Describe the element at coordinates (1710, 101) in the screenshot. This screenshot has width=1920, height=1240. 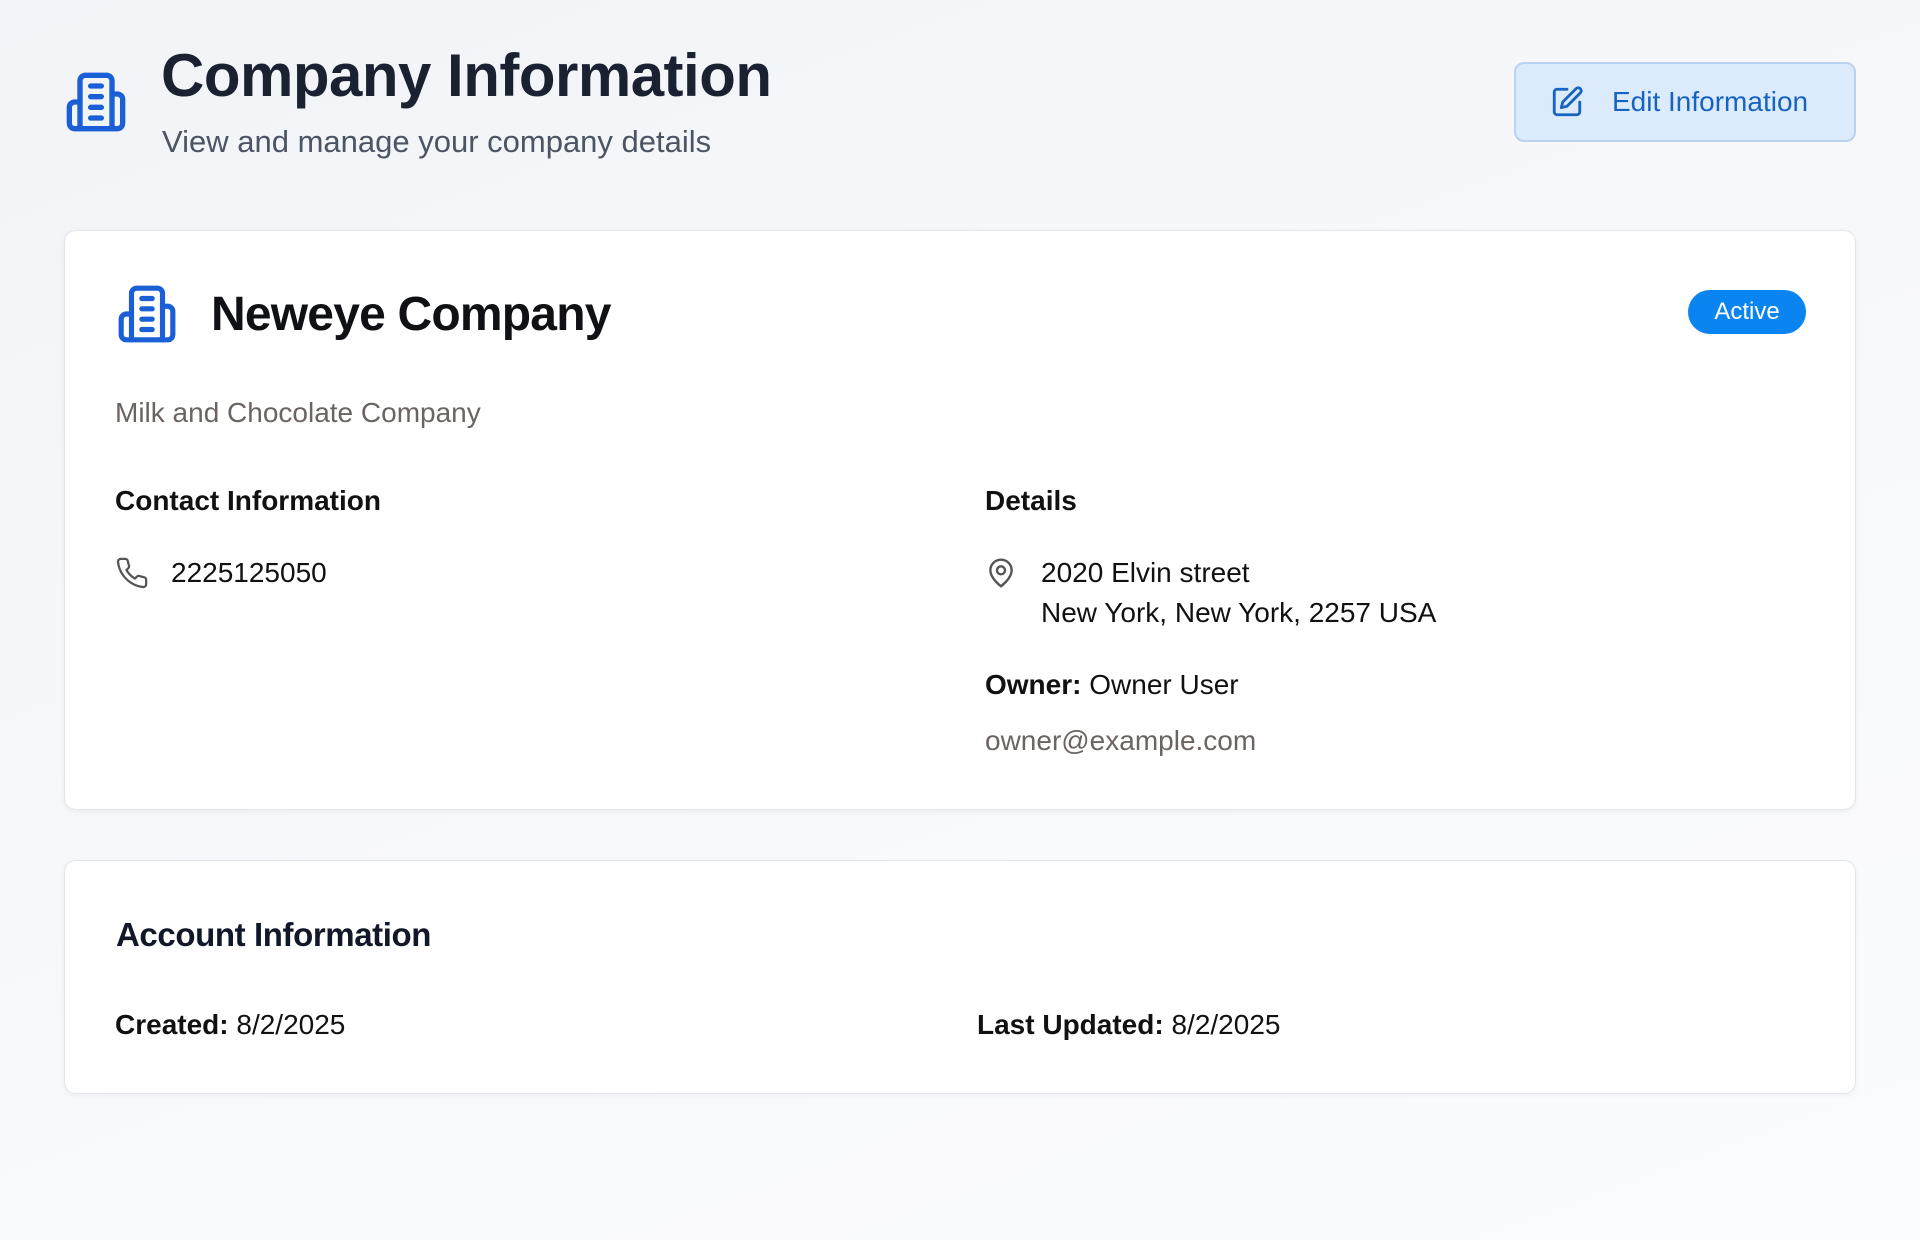
I see `edit-information-label: Edit Information` at that location.